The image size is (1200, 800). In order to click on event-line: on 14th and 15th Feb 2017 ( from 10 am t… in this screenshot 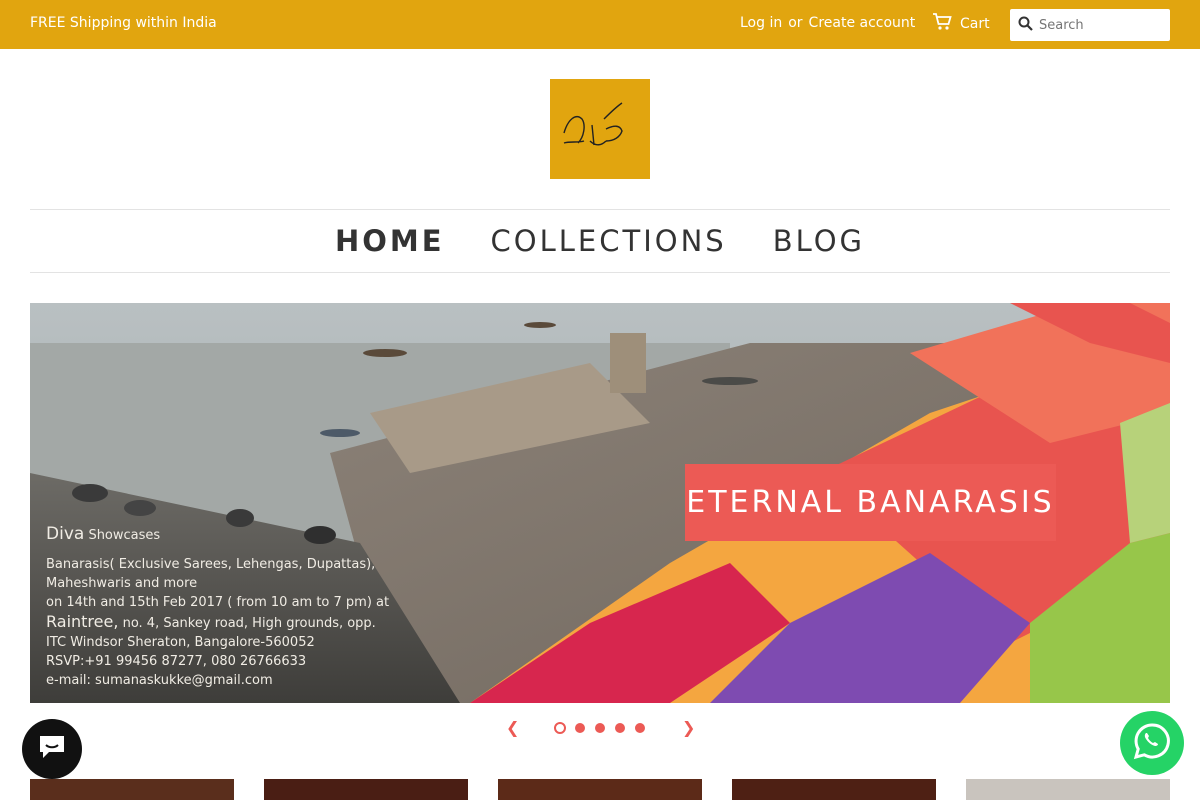, I will do `click(218, 602)`.